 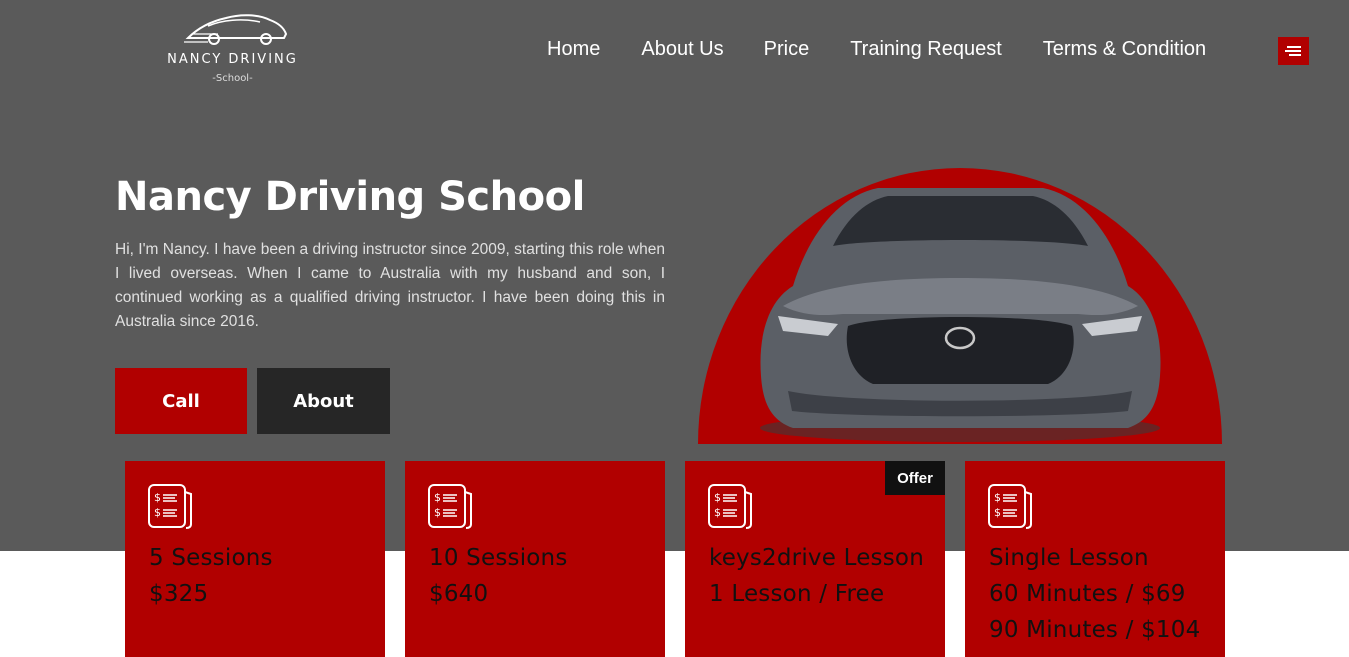 What do you see at coordinates (350, 197) in the screenshot?
I see `hero-title: Nancy Driving School` at bounding box center [350, 197].